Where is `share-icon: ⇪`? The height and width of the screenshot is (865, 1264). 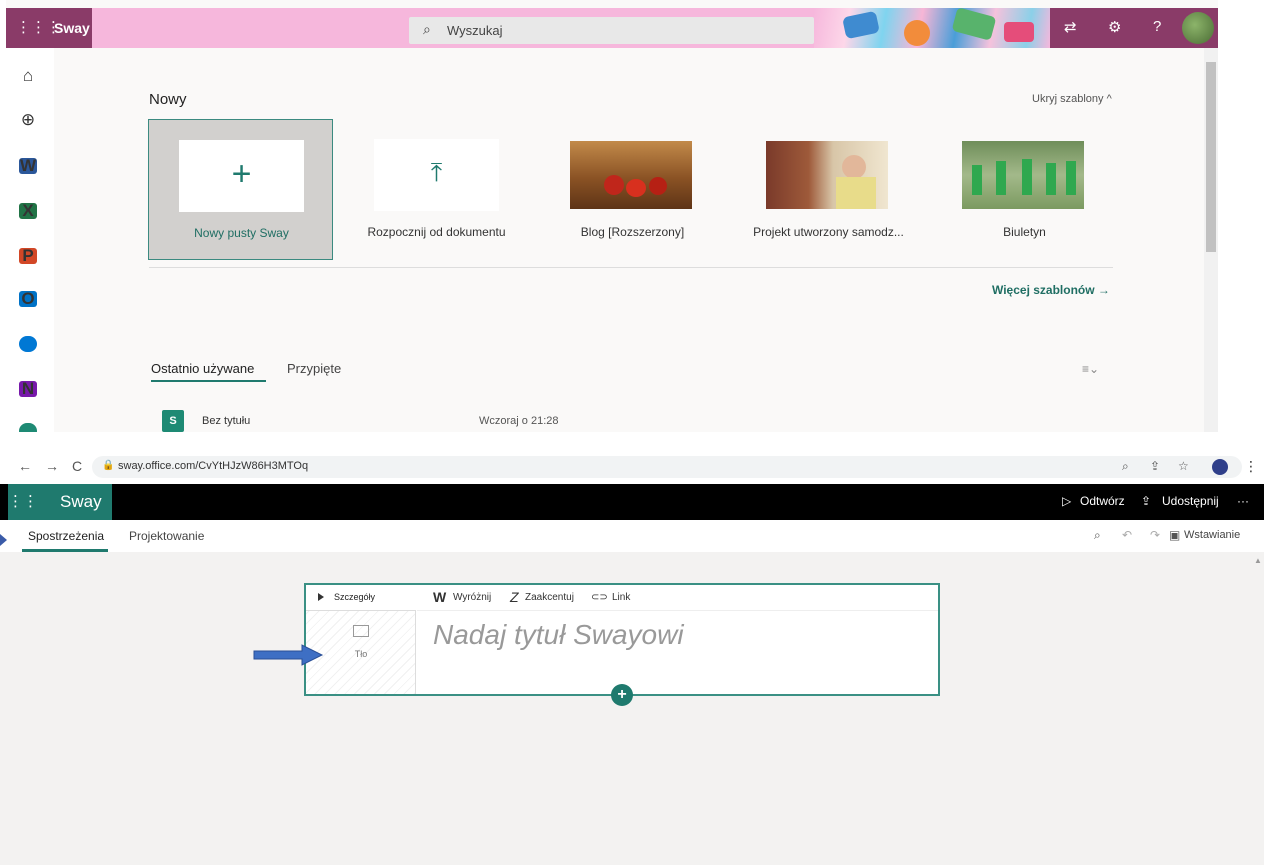 share-icon: ⇪ is located at coordinates (1146, 501).